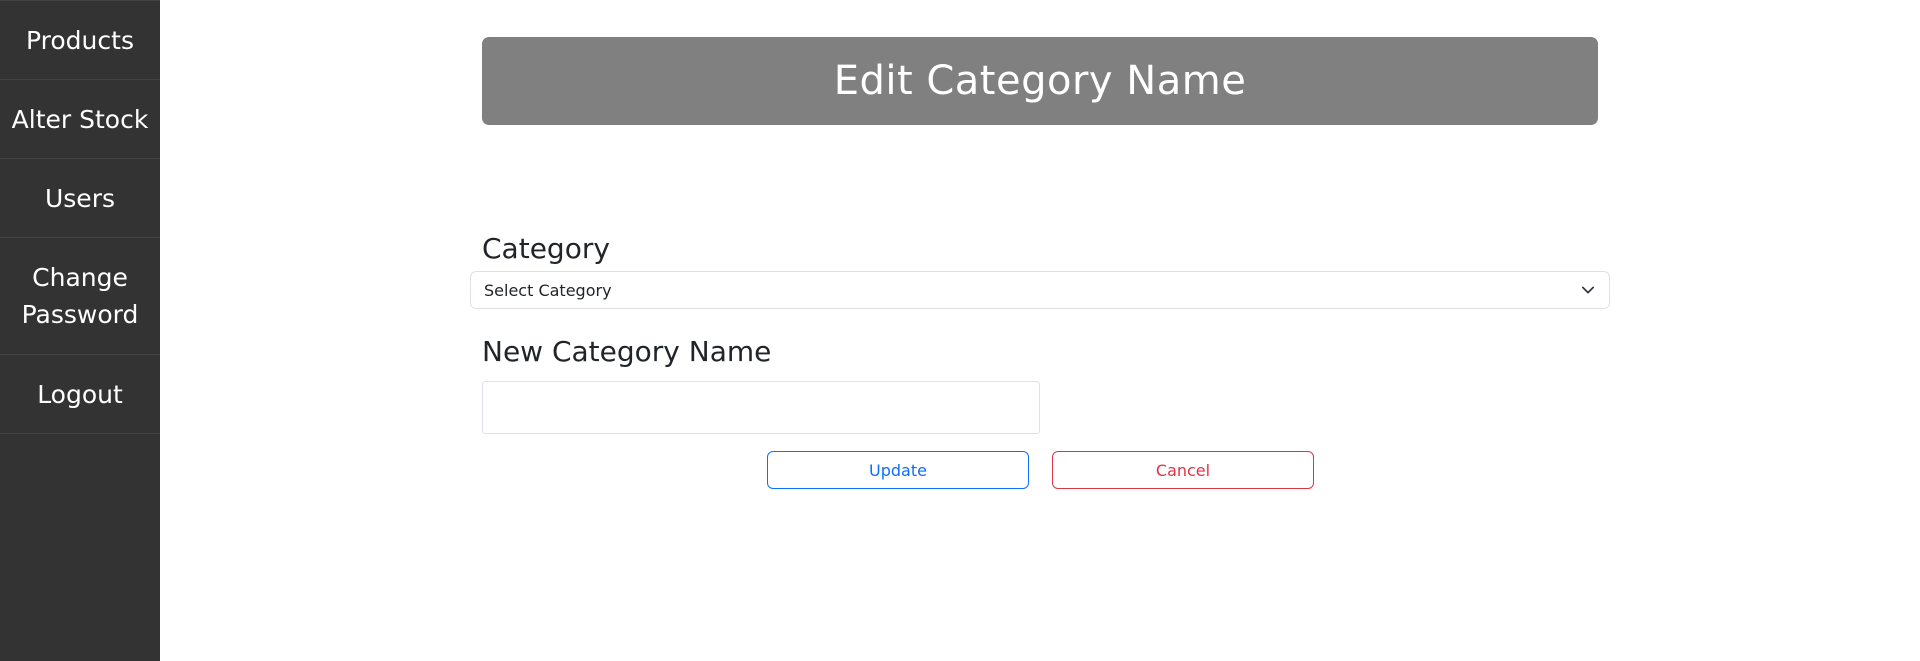  What do you see at coordinates (80, 277) in the screenshot?
I see `sidebar-item-label-line: Change` at bounding box center [80, 277].